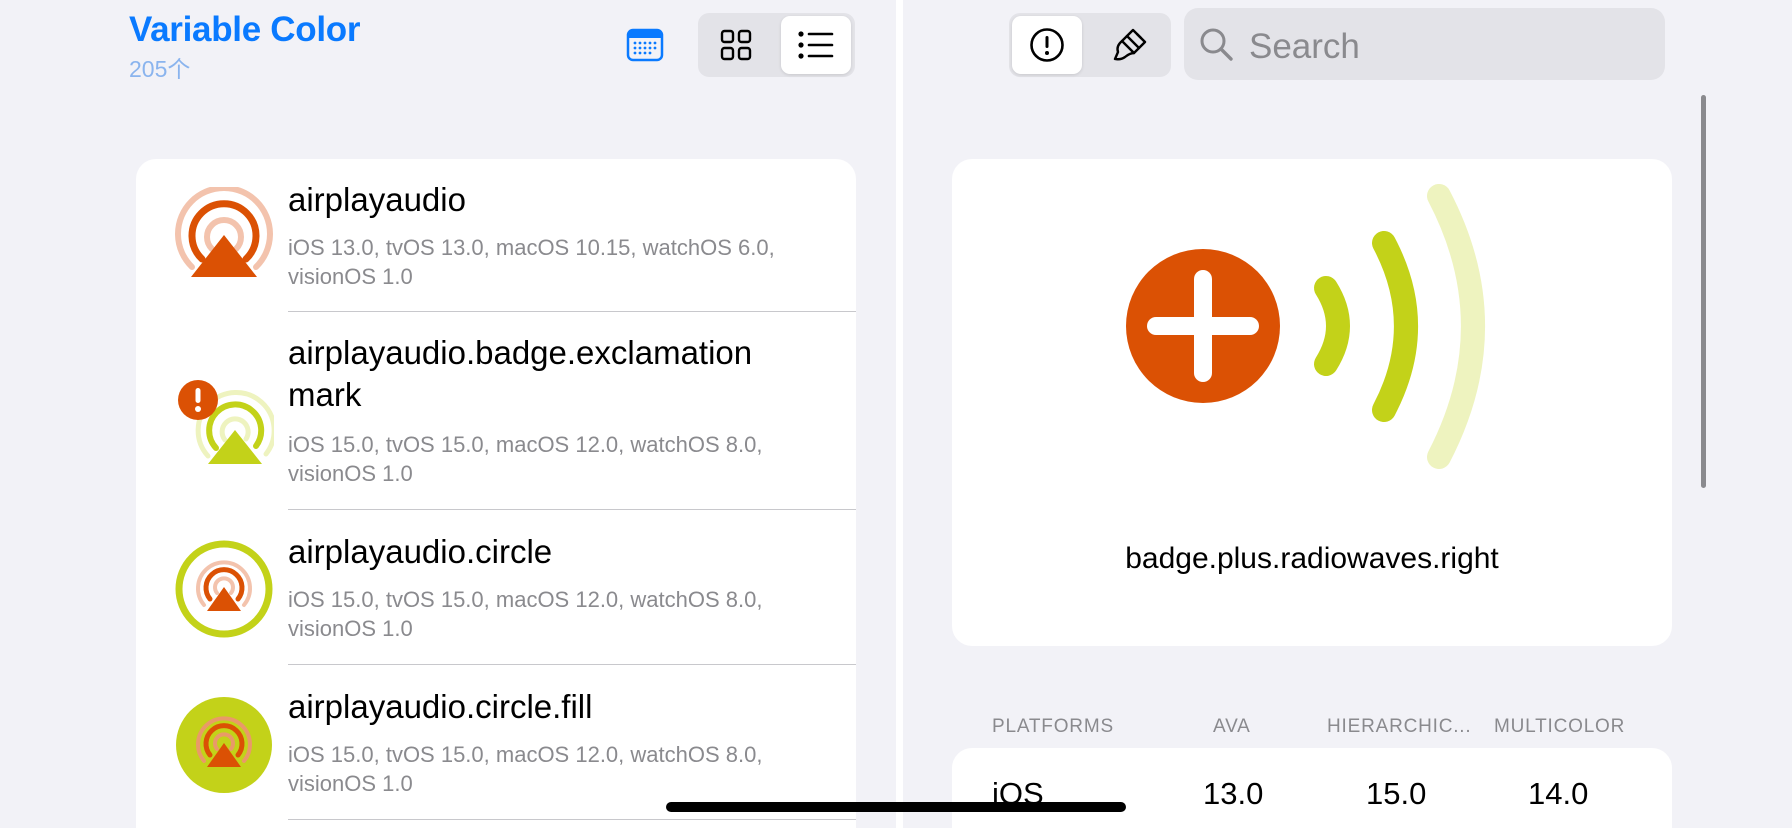  What do you see at coordinates (1216, 44) in the screenshot?
I see `magnifyingglass-icon` at bounding box center [1216, 44].